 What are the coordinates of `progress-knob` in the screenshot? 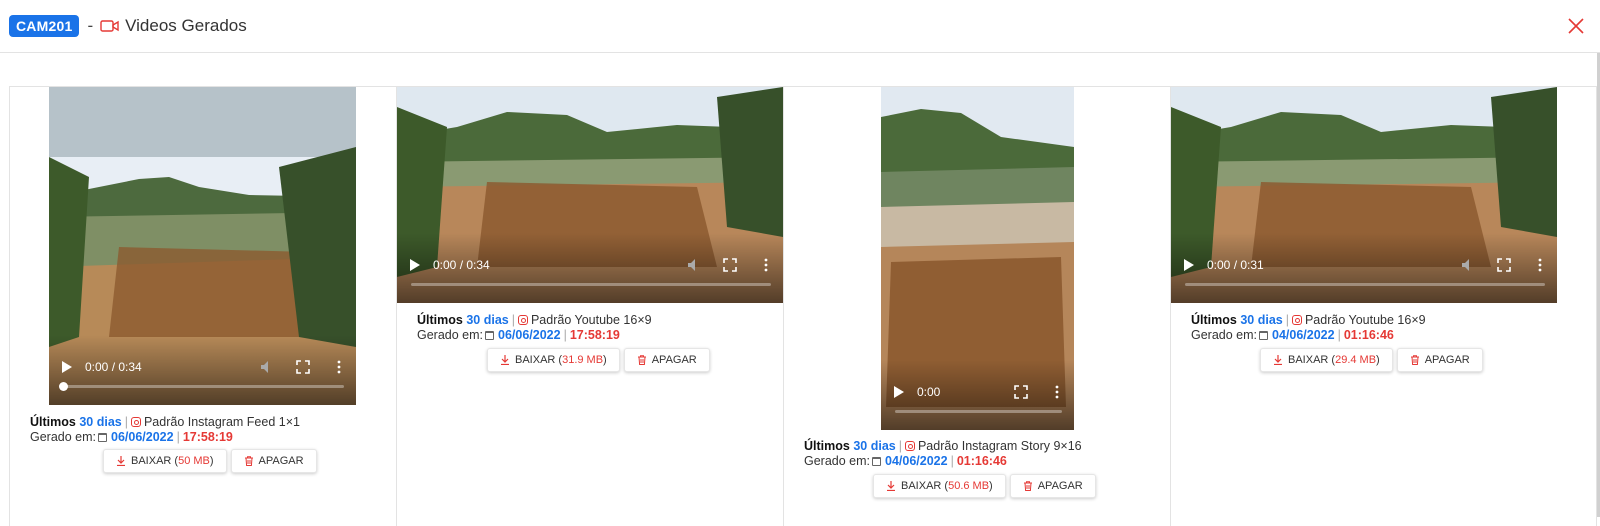 It's located at (63, 386).